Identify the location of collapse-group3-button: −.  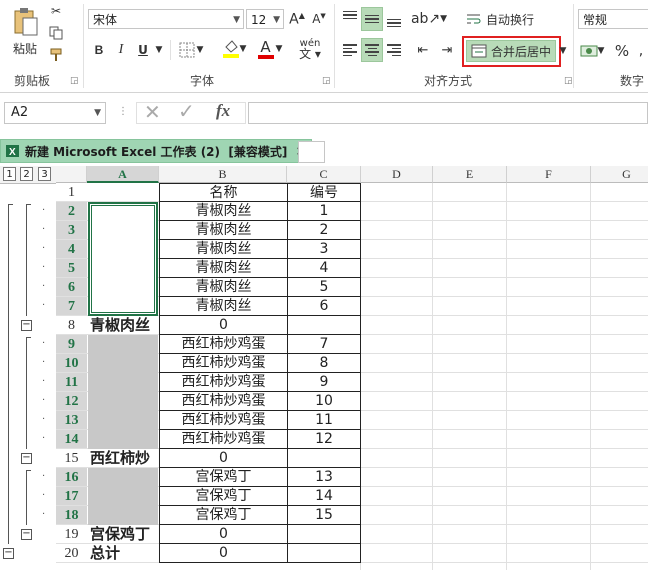
(26, 534).